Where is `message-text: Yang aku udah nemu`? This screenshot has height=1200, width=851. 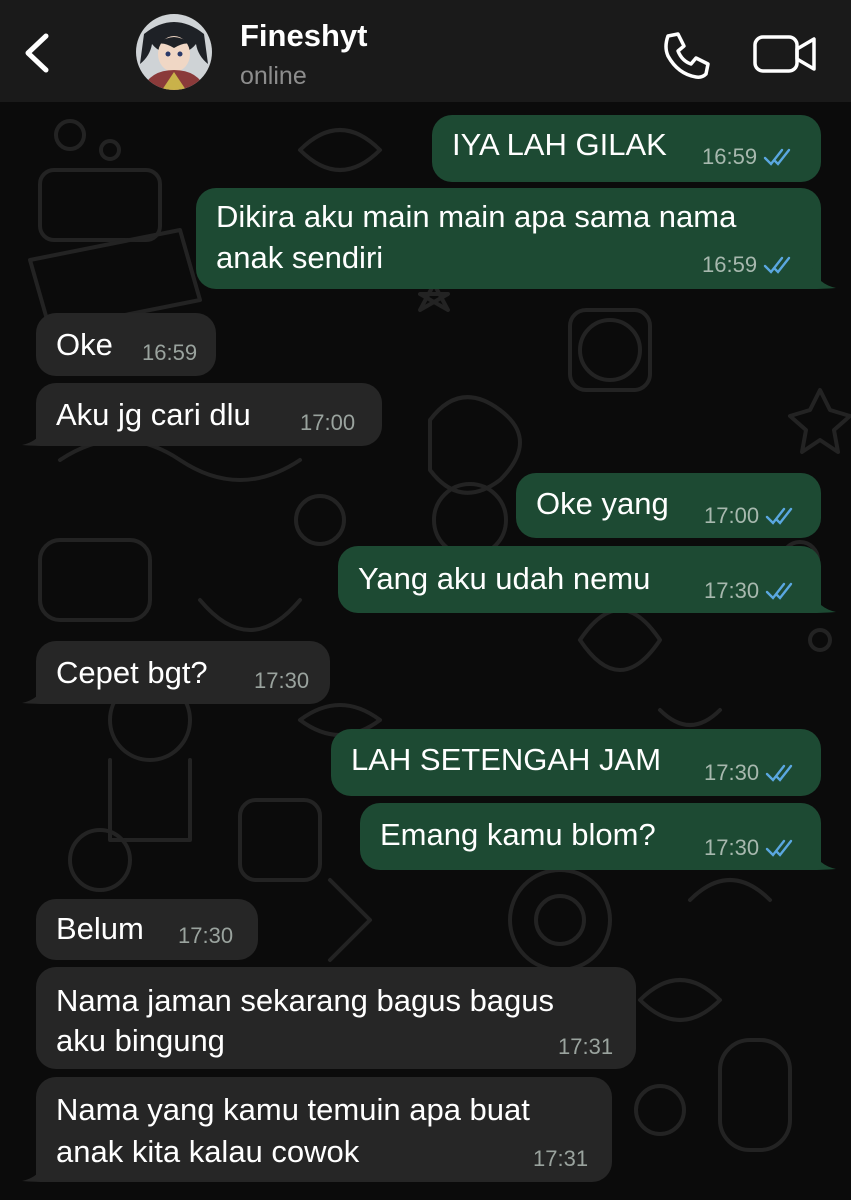
message-text: Yang aku udah nemu is located at coordinates (504, 578).